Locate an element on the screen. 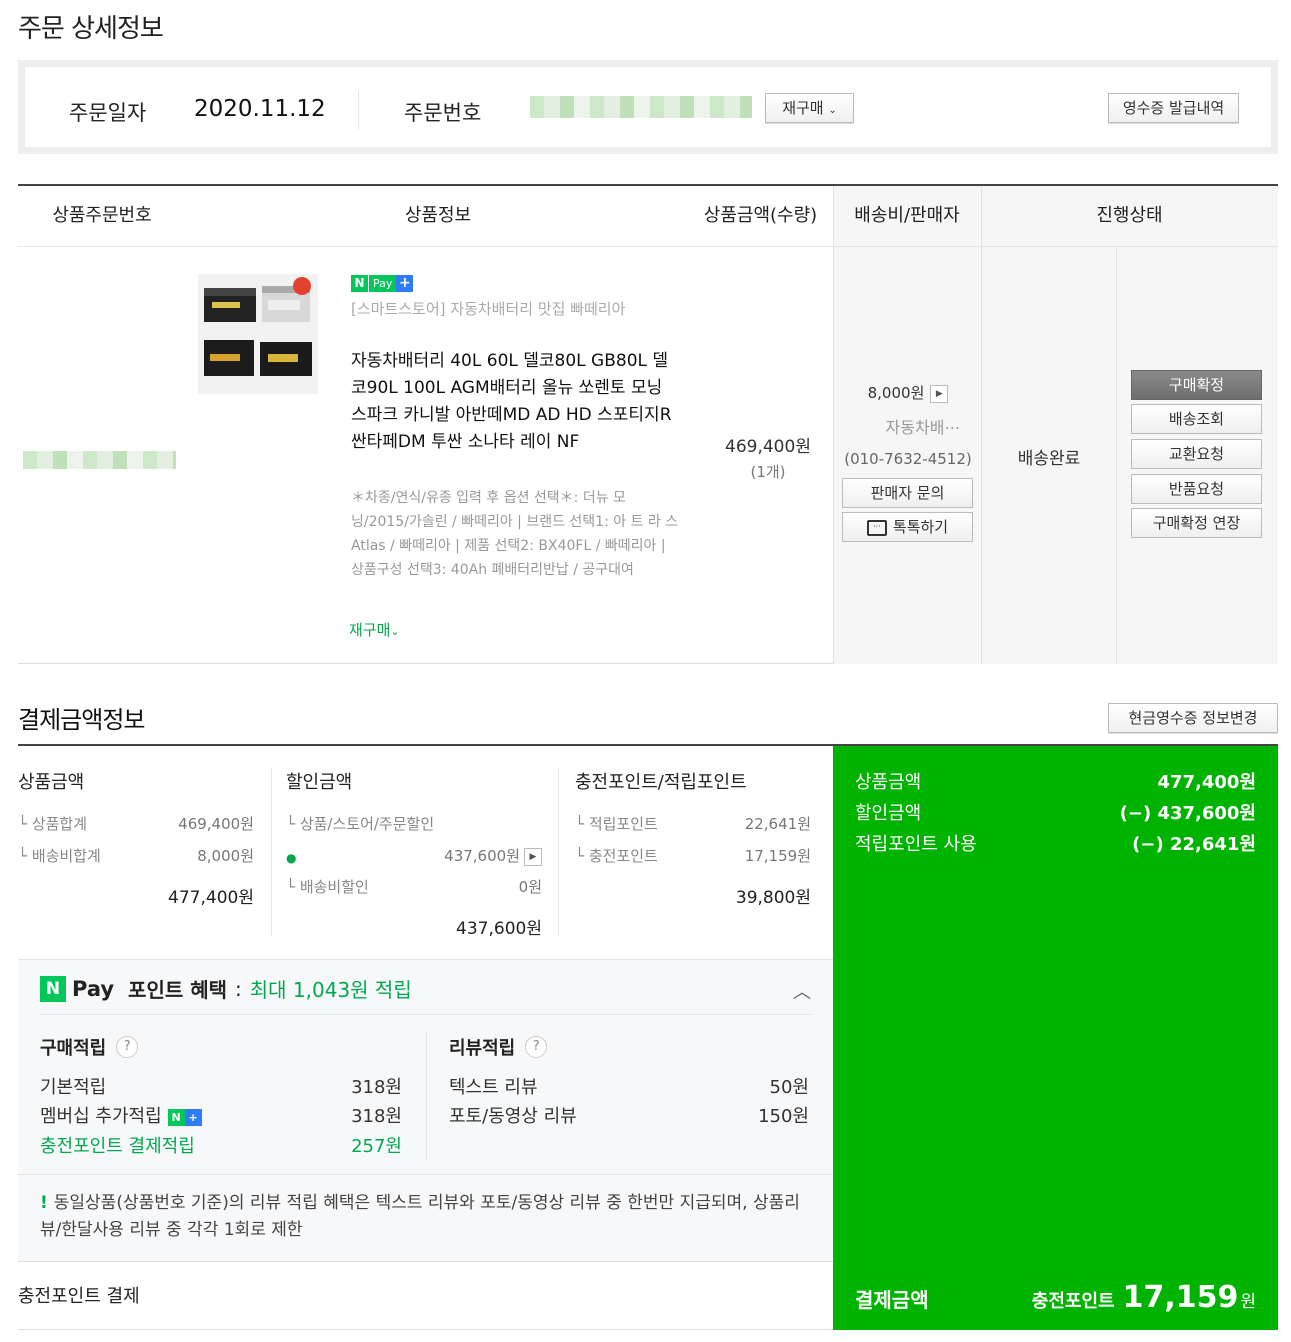 Image resolution: width=1291 pixels, height=1342 pixels. purchase-points-title: 구매적립? is located at coordinates (89, 1047).